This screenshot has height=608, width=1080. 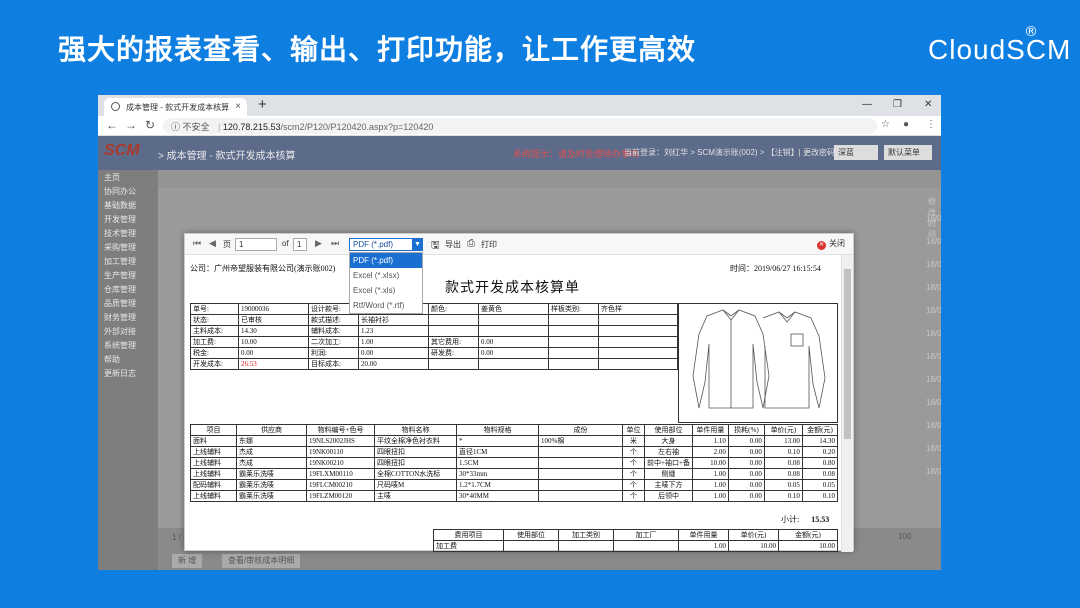 I want to click on sidebar-item: 更新日志, so click(x=128, y=373).